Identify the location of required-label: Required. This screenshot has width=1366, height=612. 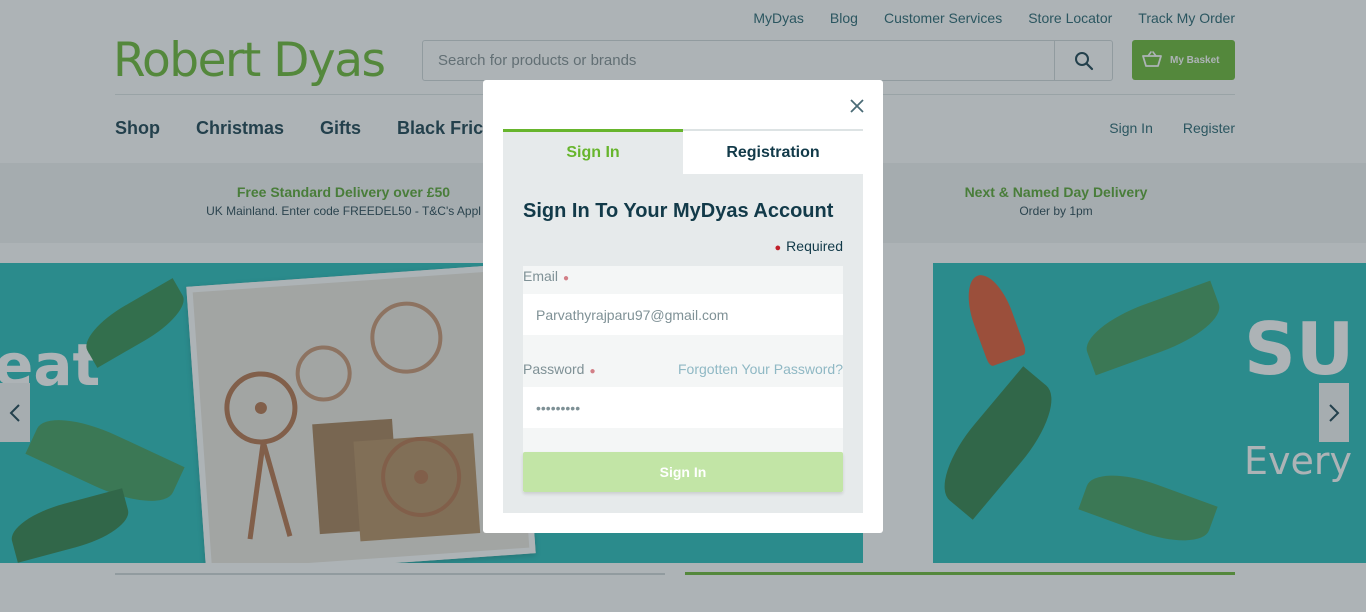
(814, 246).